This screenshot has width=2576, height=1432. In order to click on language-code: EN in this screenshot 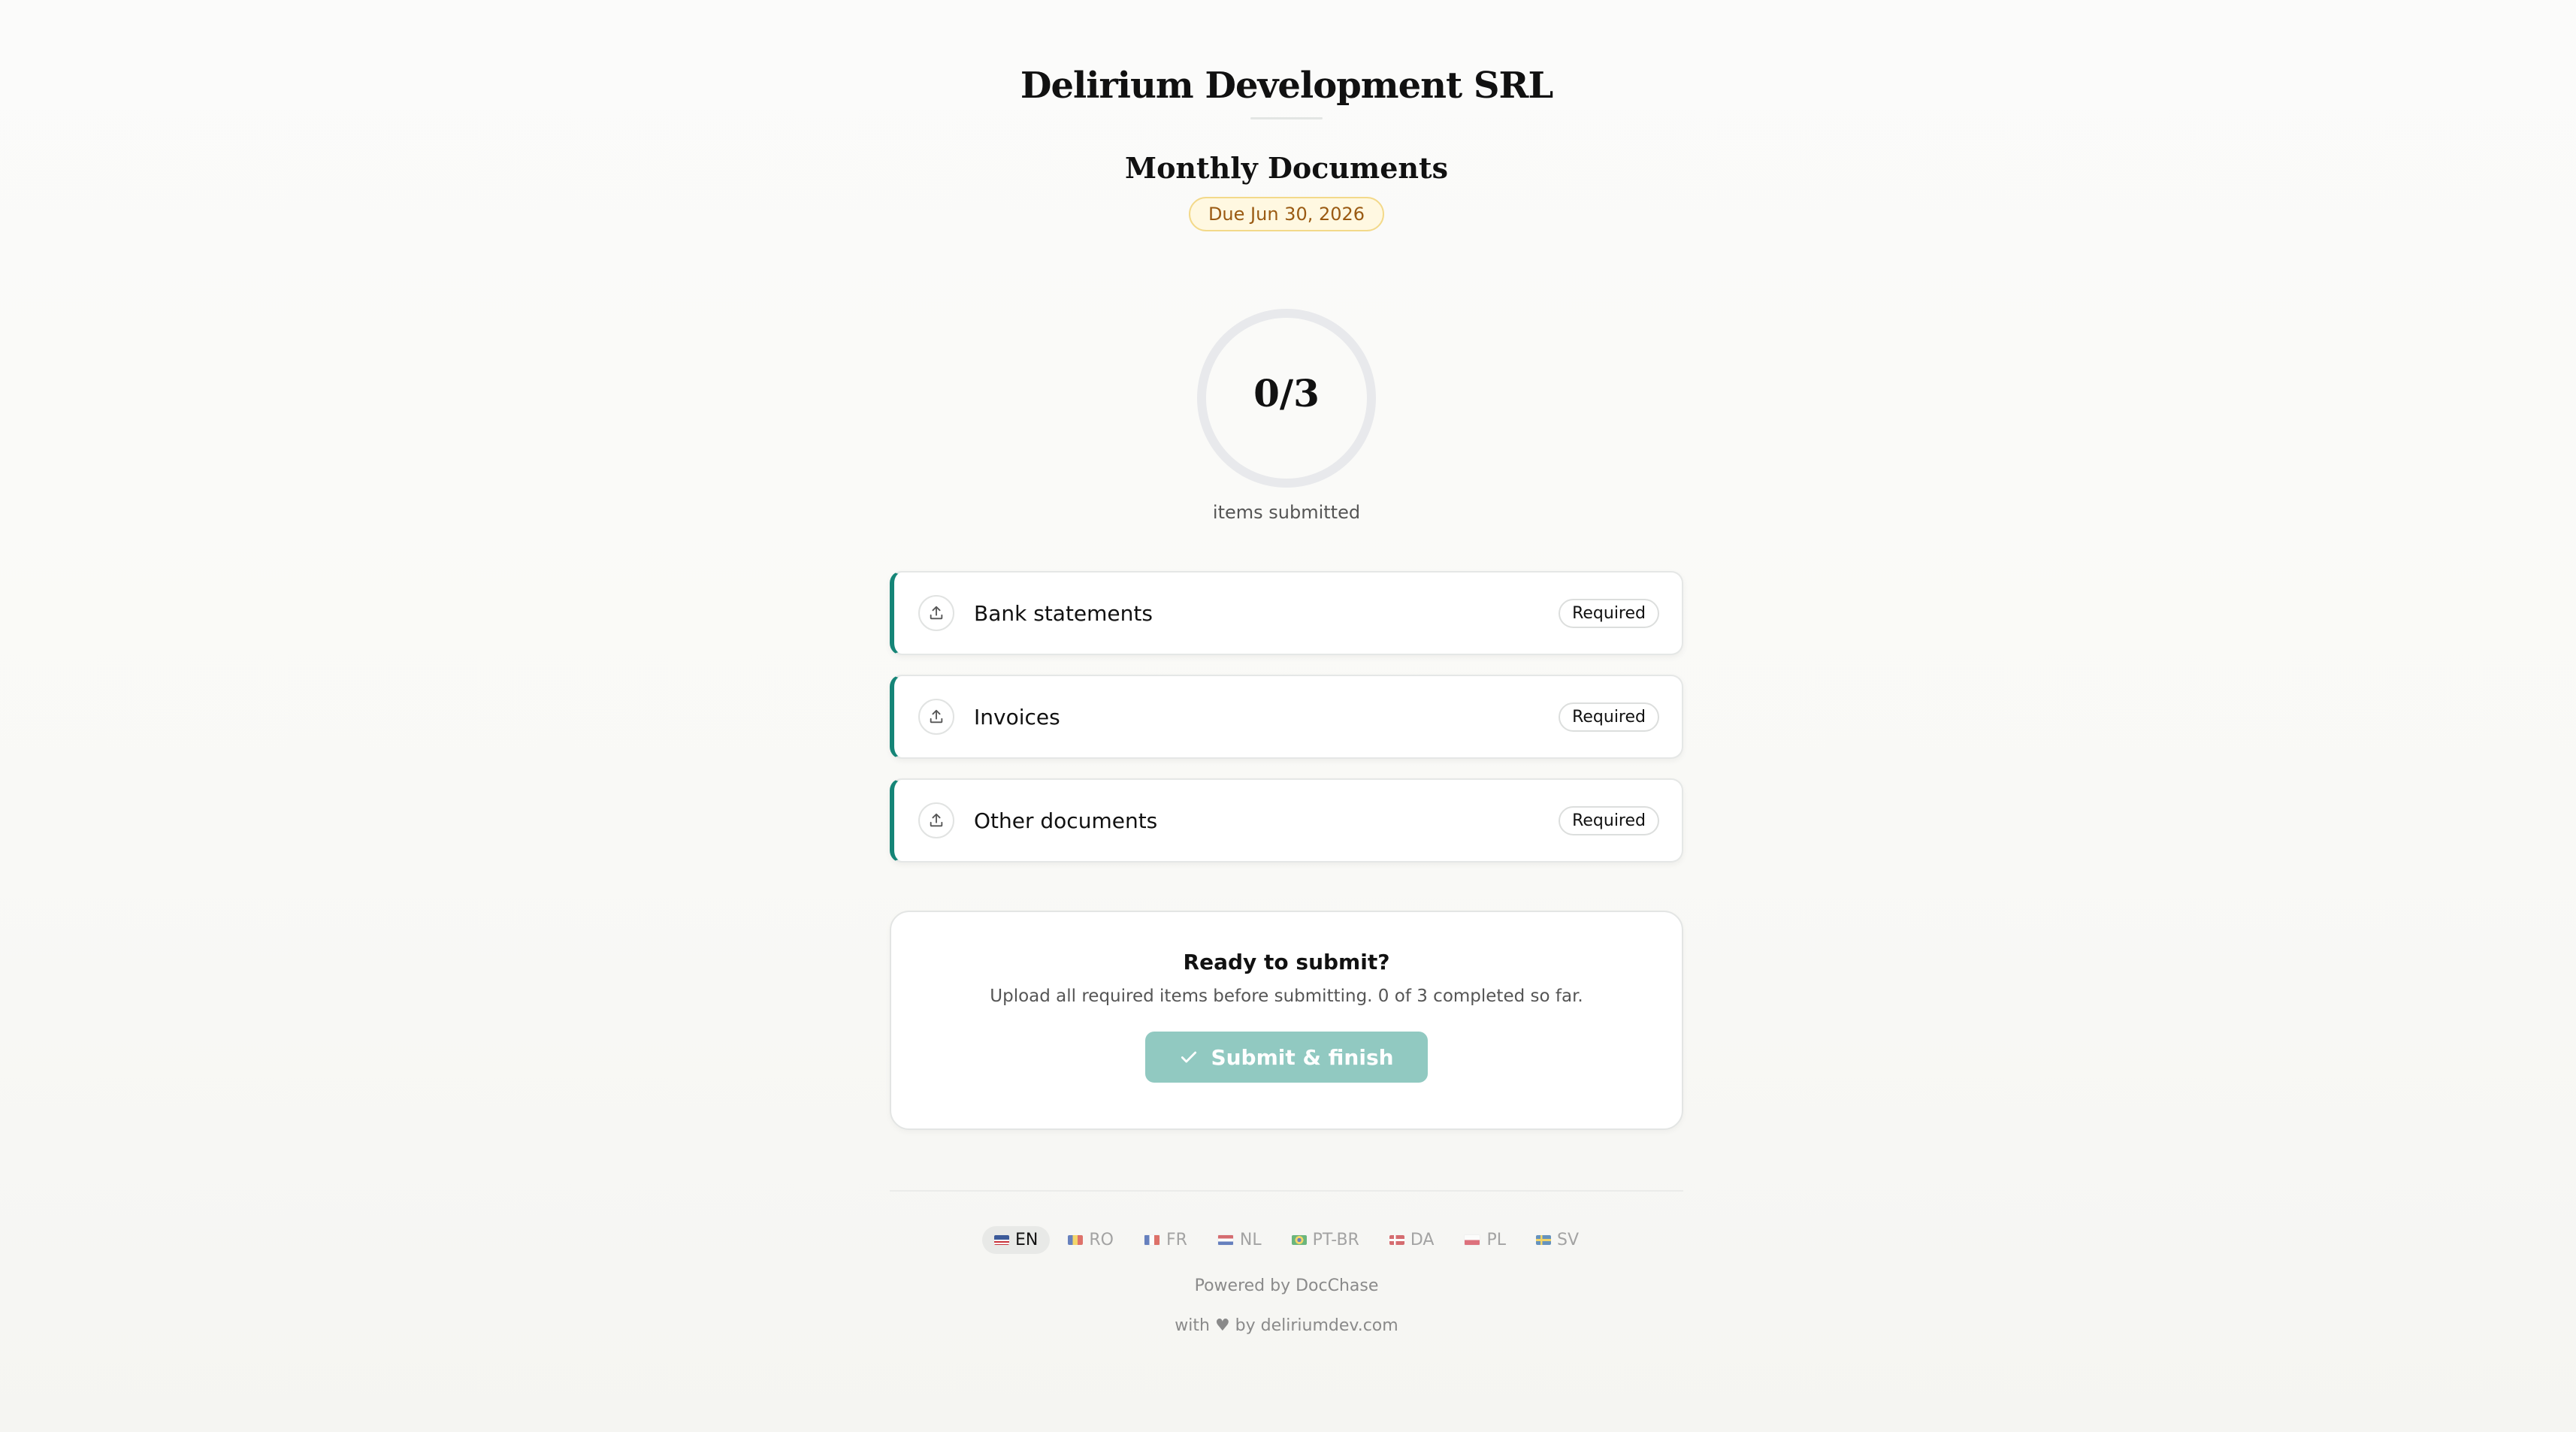, I will do `click(1026, 1240)`.